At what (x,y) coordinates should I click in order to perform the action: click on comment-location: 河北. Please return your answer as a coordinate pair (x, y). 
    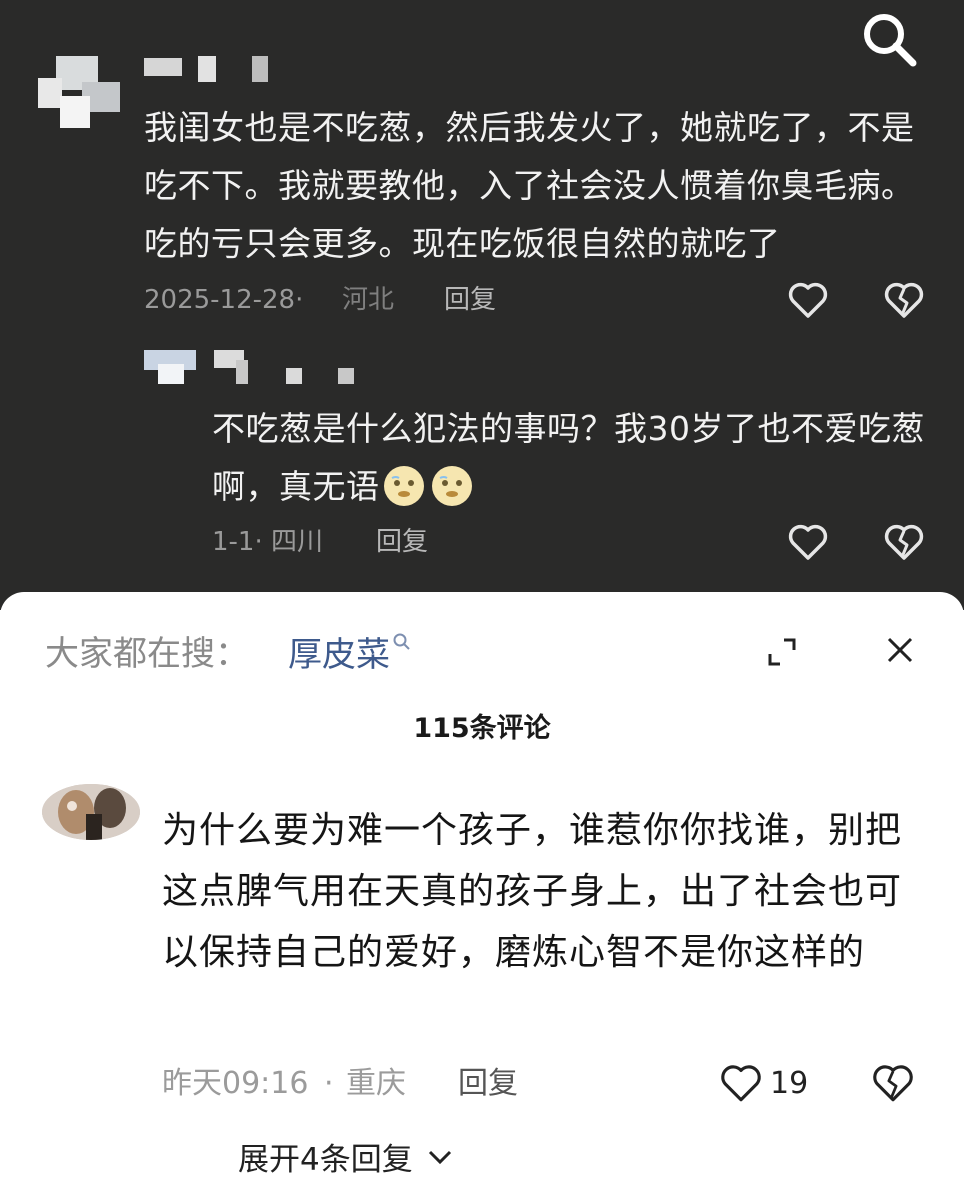
    Looking at the image, I should click on (368, 300).